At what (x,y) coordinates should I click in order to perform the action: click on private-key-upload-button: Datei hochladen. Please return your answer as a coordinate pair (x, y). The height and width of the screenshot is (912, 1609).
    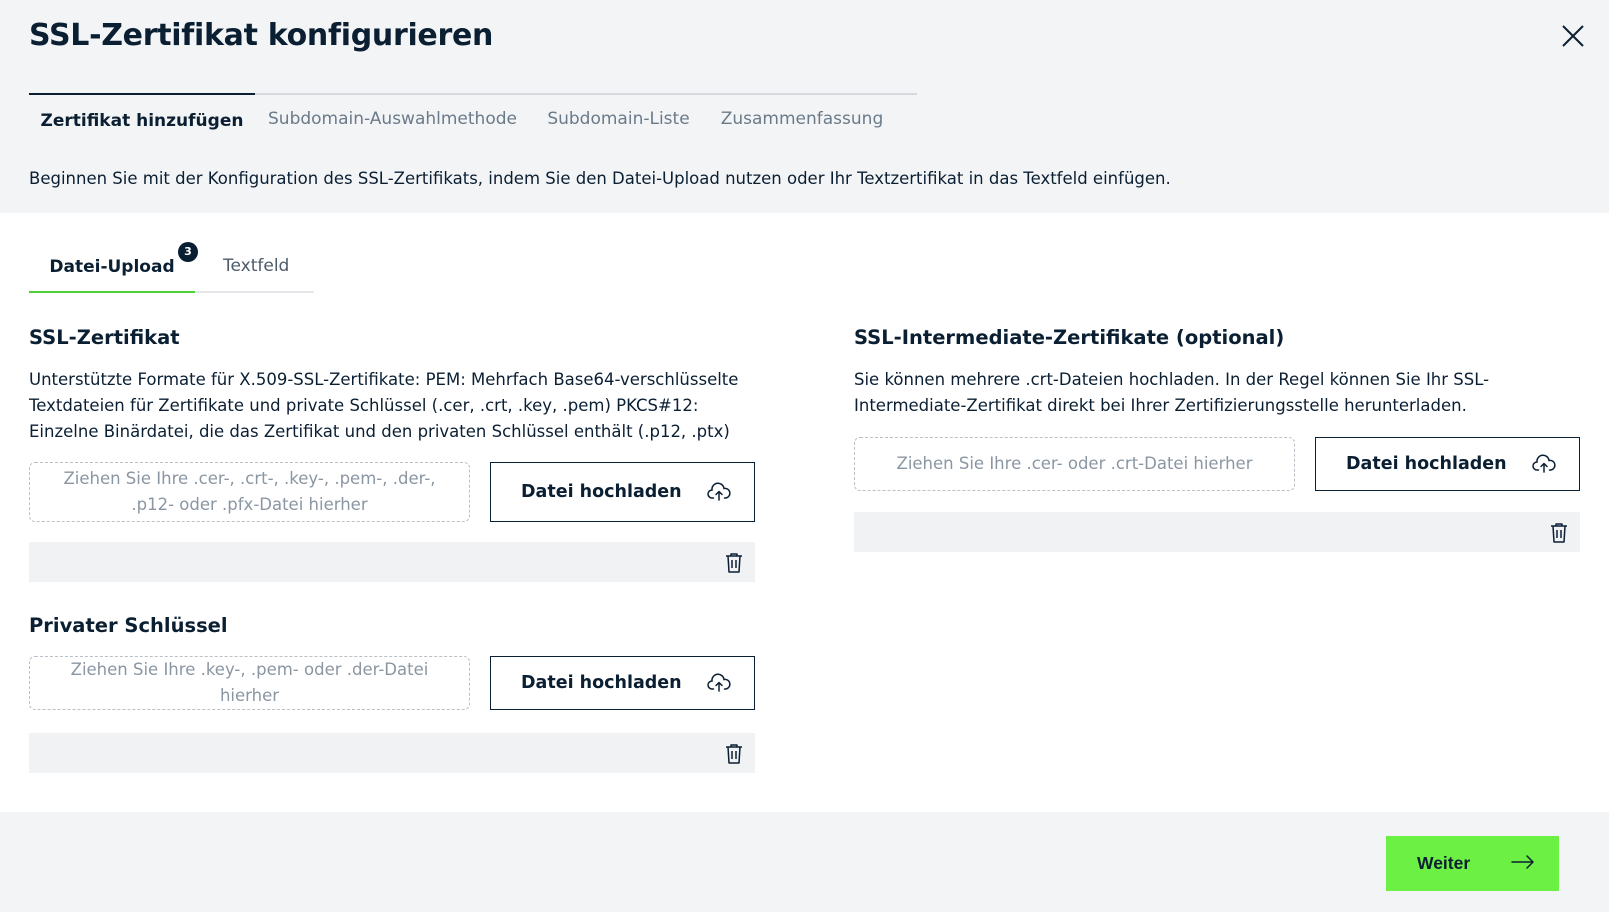
    Looking at the image, I should click on (622, 683).